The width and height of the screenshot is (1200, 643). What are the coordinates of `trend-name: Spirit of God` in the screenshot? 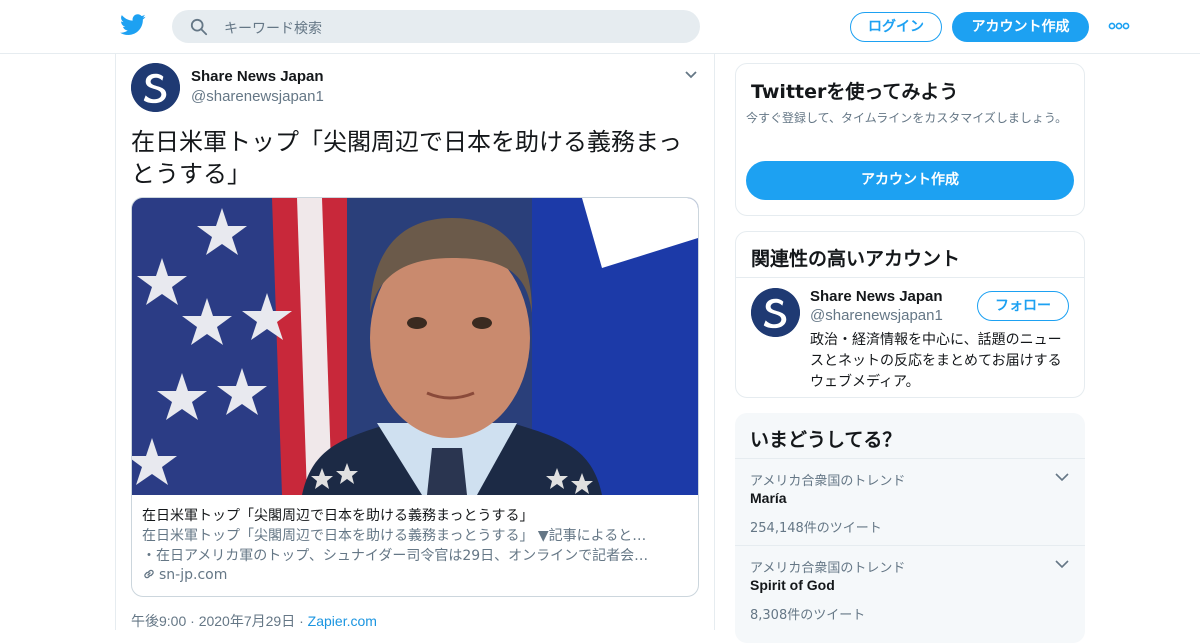 It's located at (792, 585).